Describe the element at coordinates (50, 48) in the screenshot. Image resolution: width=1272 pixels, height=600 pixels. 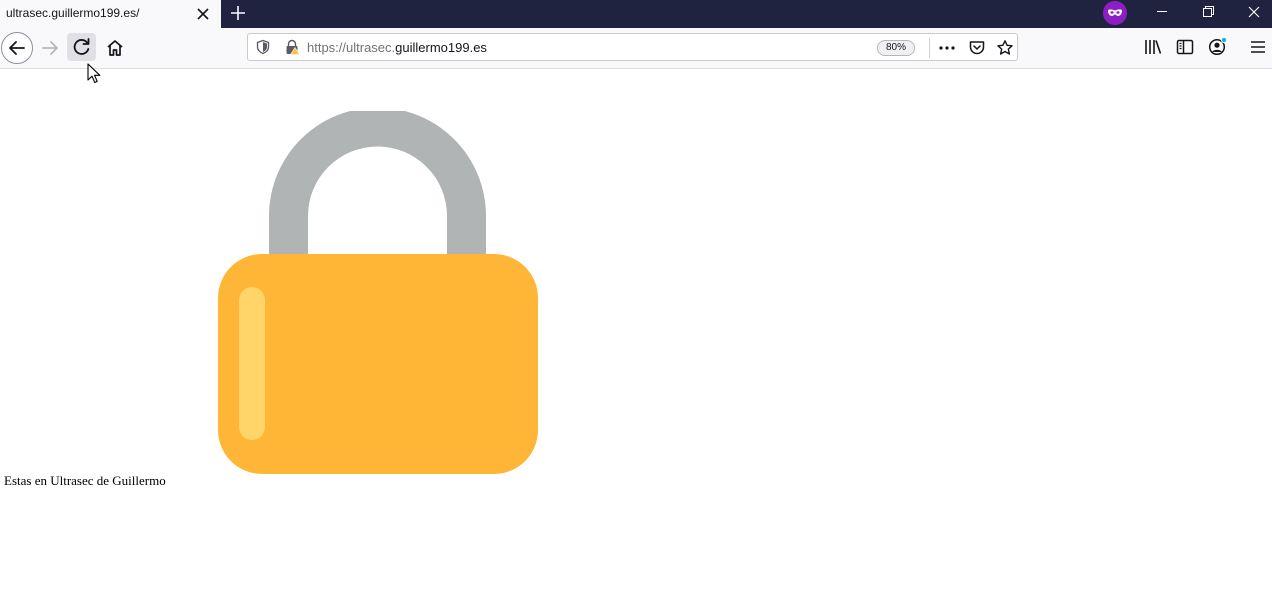
I see `forward-arrow-icon` at that location.